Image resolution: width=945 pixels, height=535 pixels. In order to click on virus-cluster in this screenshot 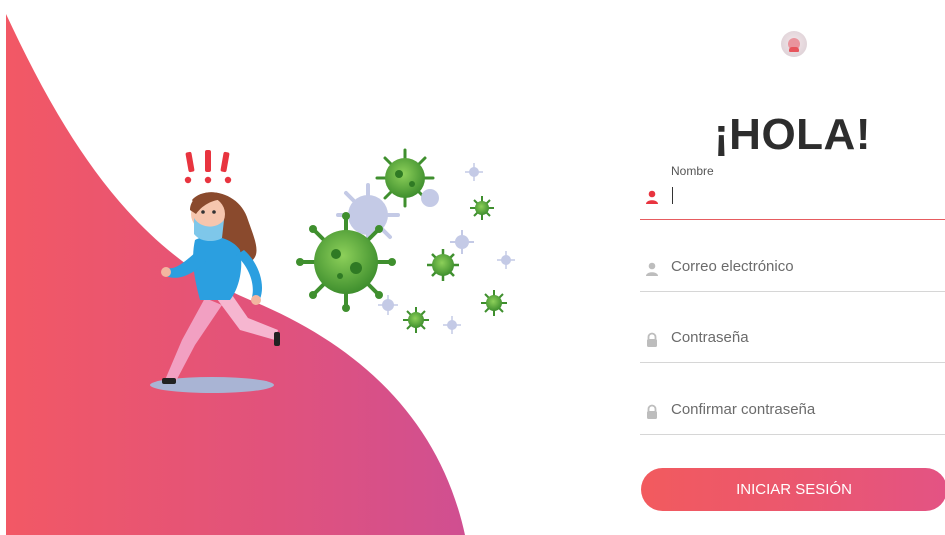, I will do `click(405, 241)`.